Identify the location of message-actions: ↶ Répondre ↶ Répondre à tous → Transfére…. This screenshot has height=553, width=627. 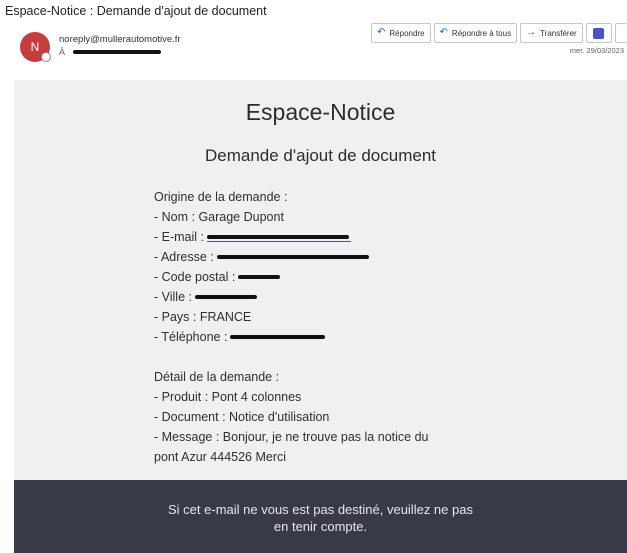
(499, 33).